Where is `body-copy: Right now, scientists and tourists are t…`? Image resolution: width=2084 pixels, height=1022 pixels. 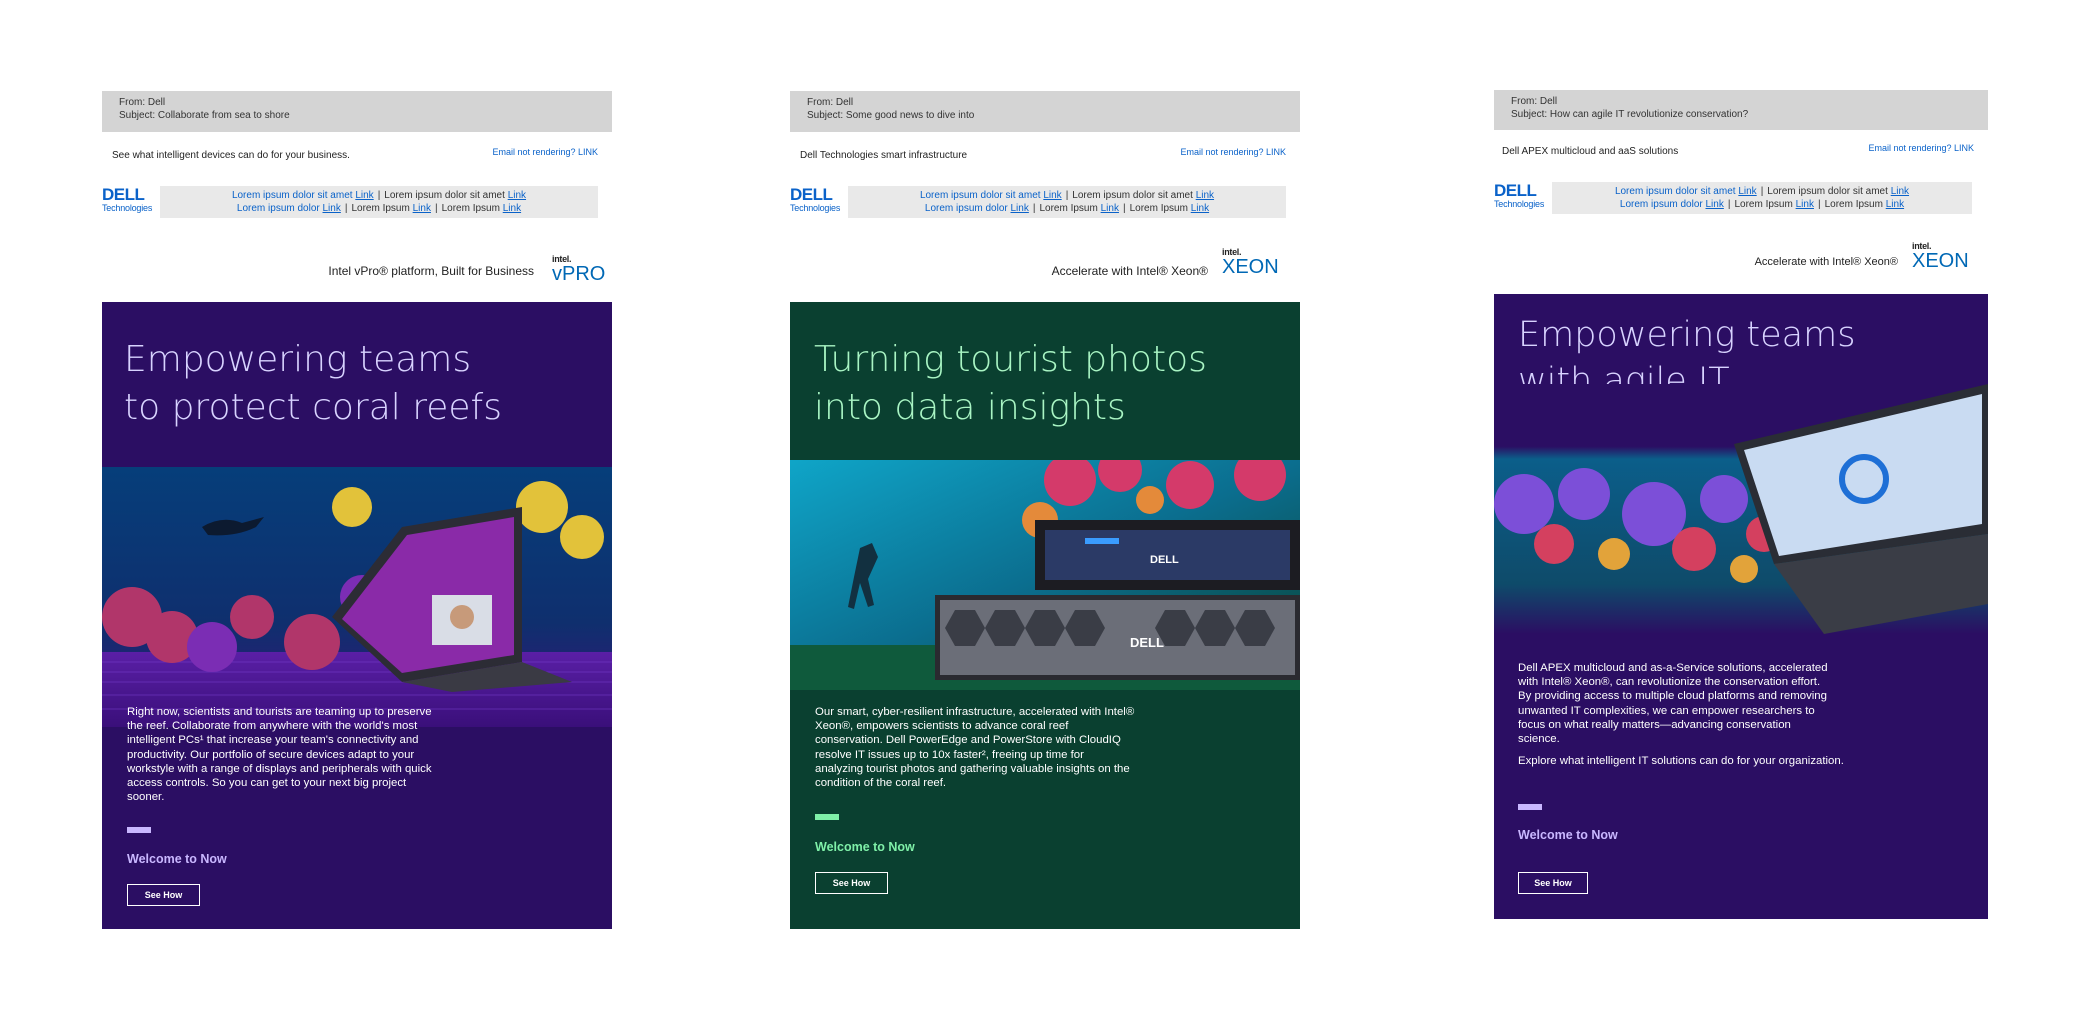
body-copy: Right now, scientists and tourists are t… is located at coordinates (279, 755).